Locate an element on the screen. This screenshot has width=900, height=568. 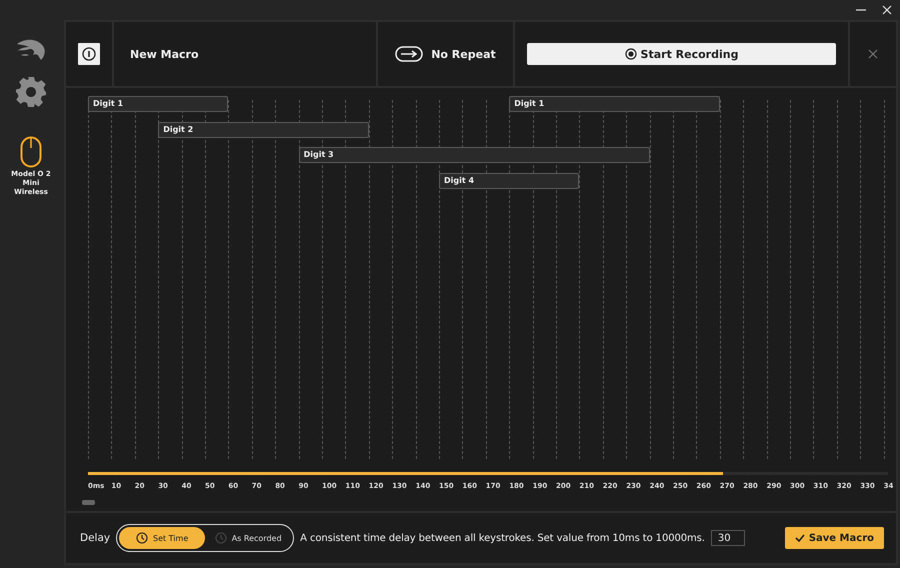
settings-icon is located at coordinates (31, 92).